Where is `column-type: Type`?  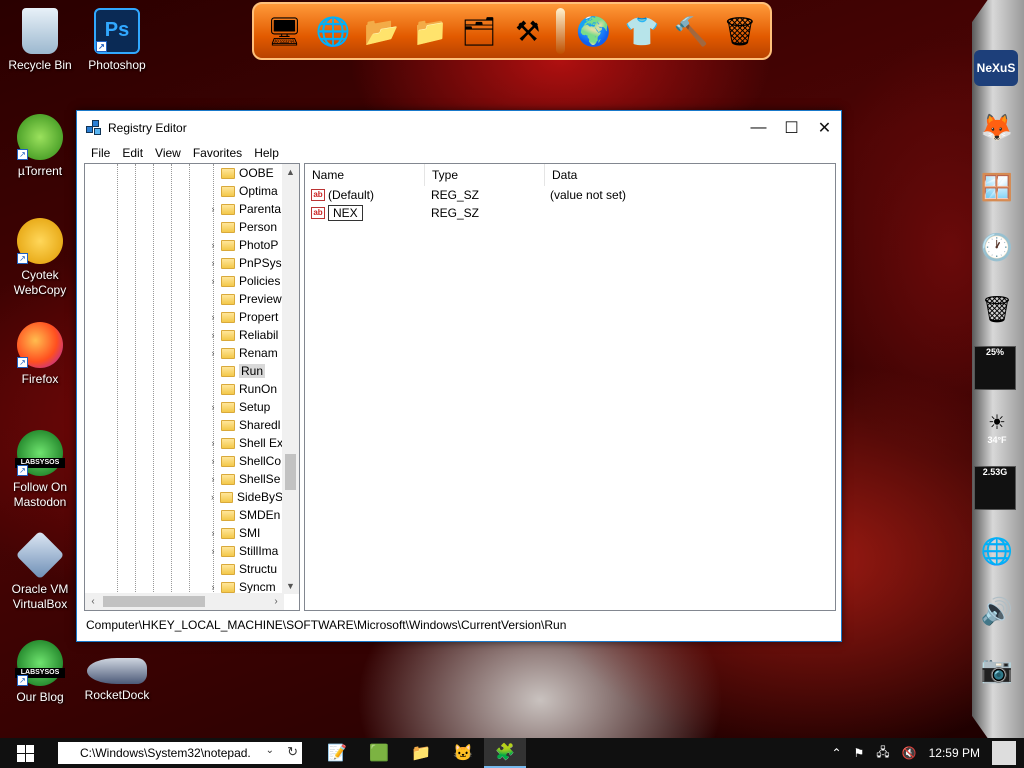
column-type: Type is located at coordinates (485, 175).